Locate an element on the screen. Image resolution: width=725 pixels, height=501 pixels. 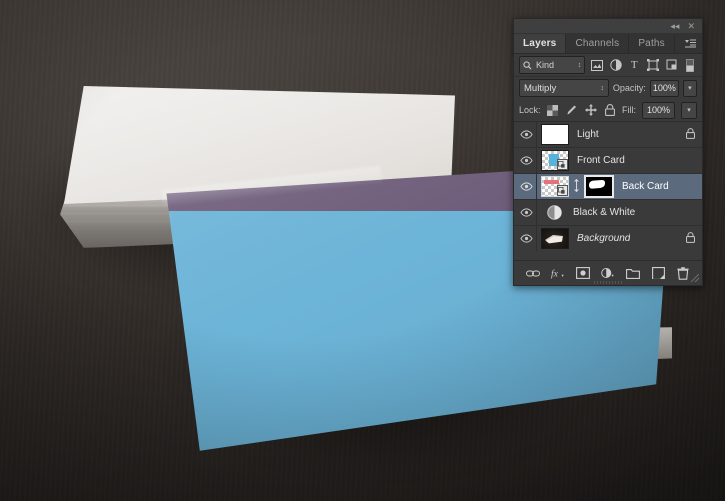
filter-row: Kind ↕ T is located at coordinates (608, 65).